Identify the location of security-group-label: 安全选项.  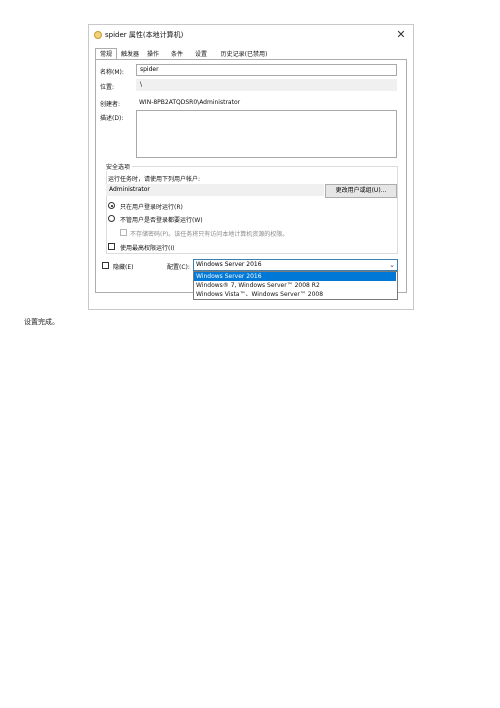
(118, 166).